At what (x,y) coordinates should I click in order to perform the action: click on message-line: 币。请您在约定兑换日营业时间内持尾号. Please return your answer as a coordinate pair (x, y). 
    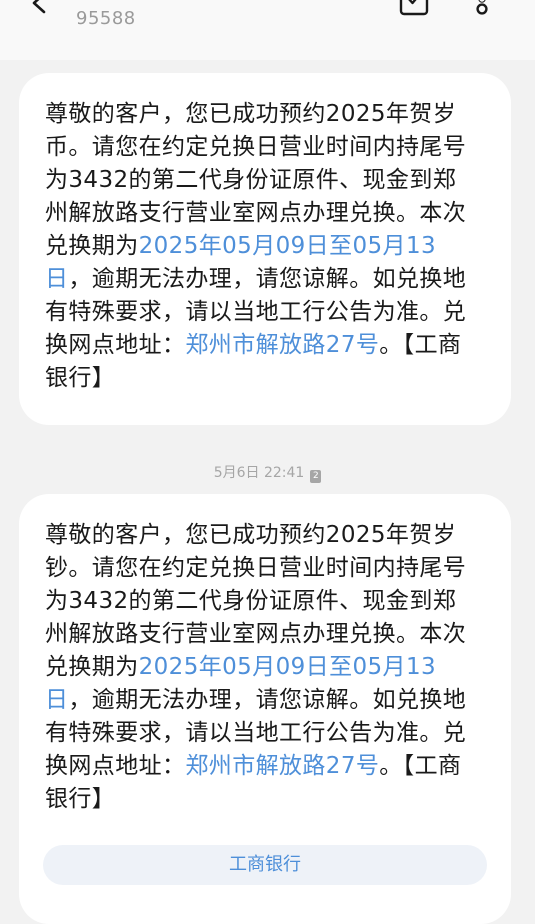
    Looking at the image, I should click on (267, 147).